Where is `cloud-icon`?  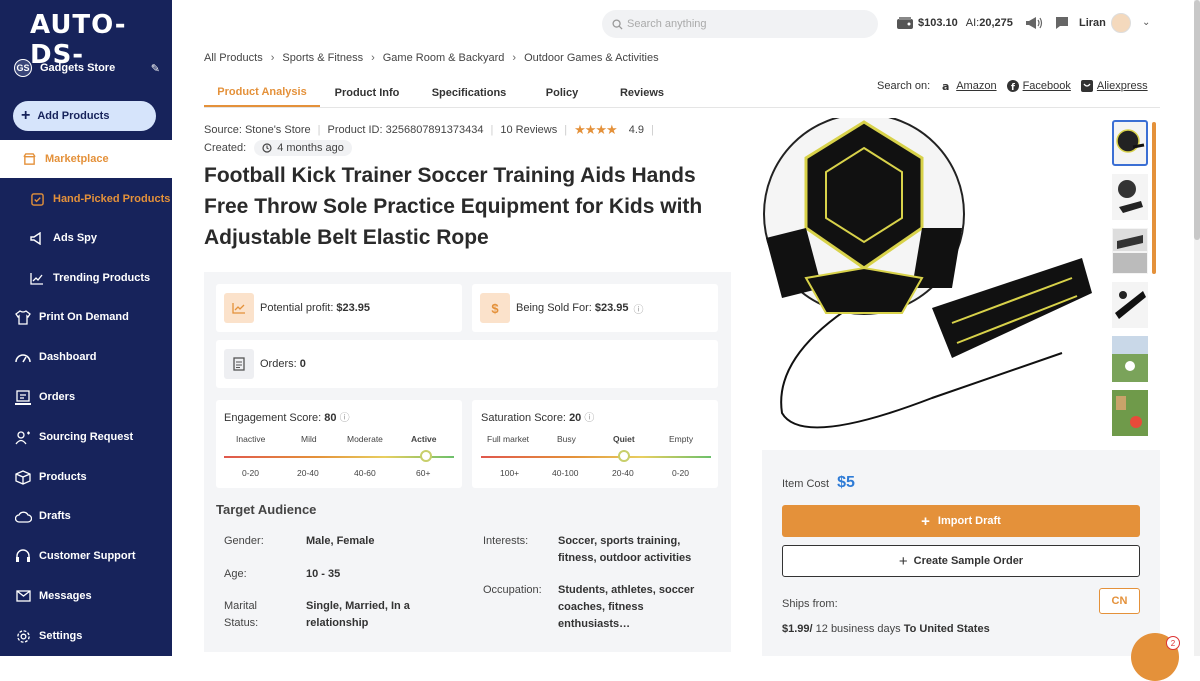
cloud-icon is located at coordinates (23, 516).